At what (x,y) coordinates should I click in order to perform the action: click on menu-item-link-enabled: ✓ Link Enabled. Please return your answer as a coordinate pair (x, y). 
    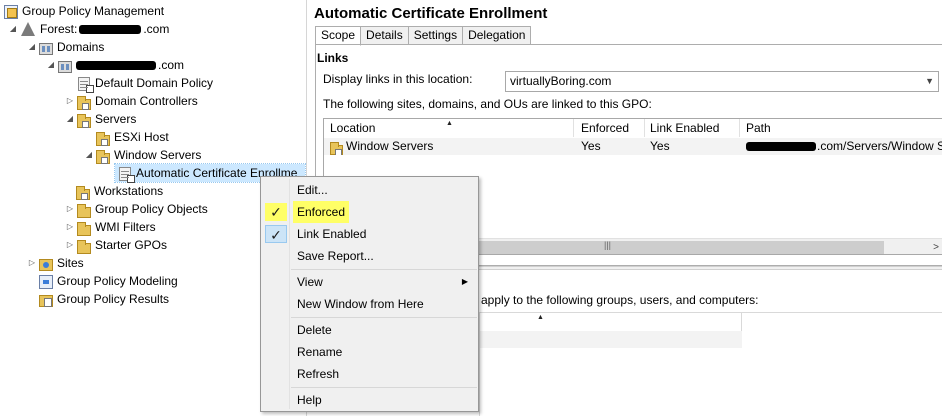
    Looking at the image, I should click on (370, 234).